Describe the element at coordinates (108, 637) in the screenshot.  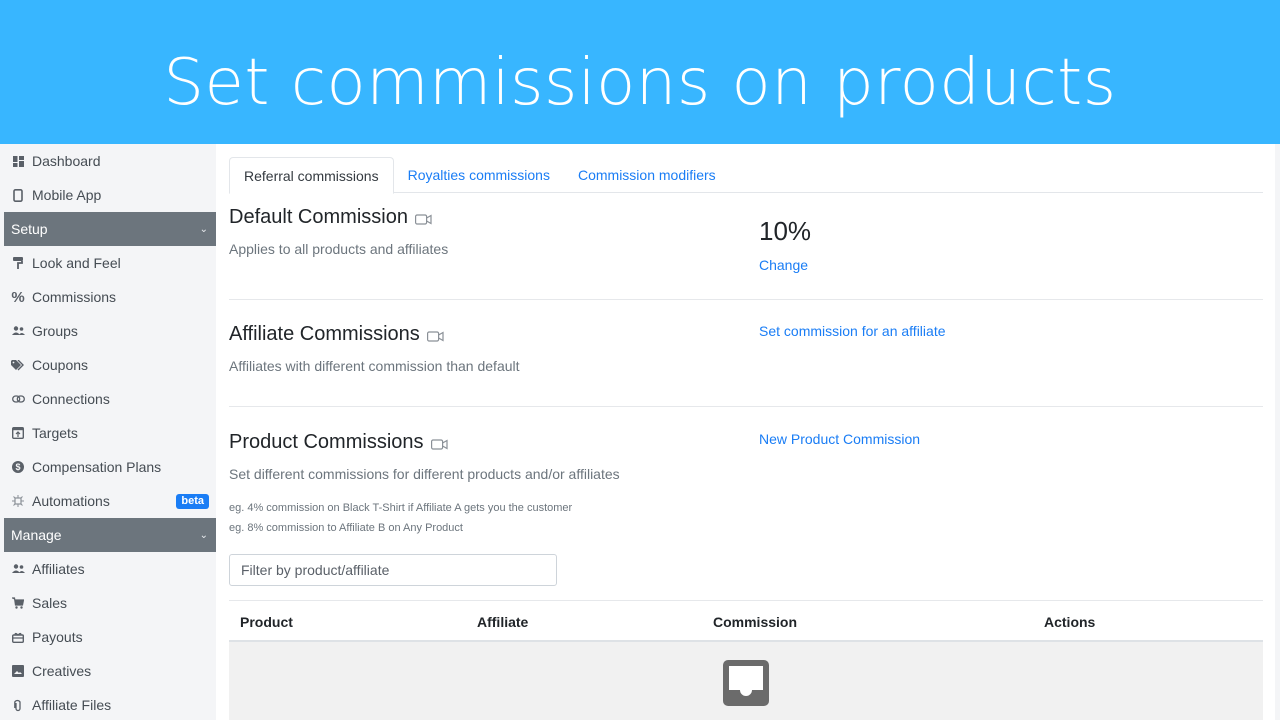
I see `sidebar-item-payouts: Payouts` at that location.